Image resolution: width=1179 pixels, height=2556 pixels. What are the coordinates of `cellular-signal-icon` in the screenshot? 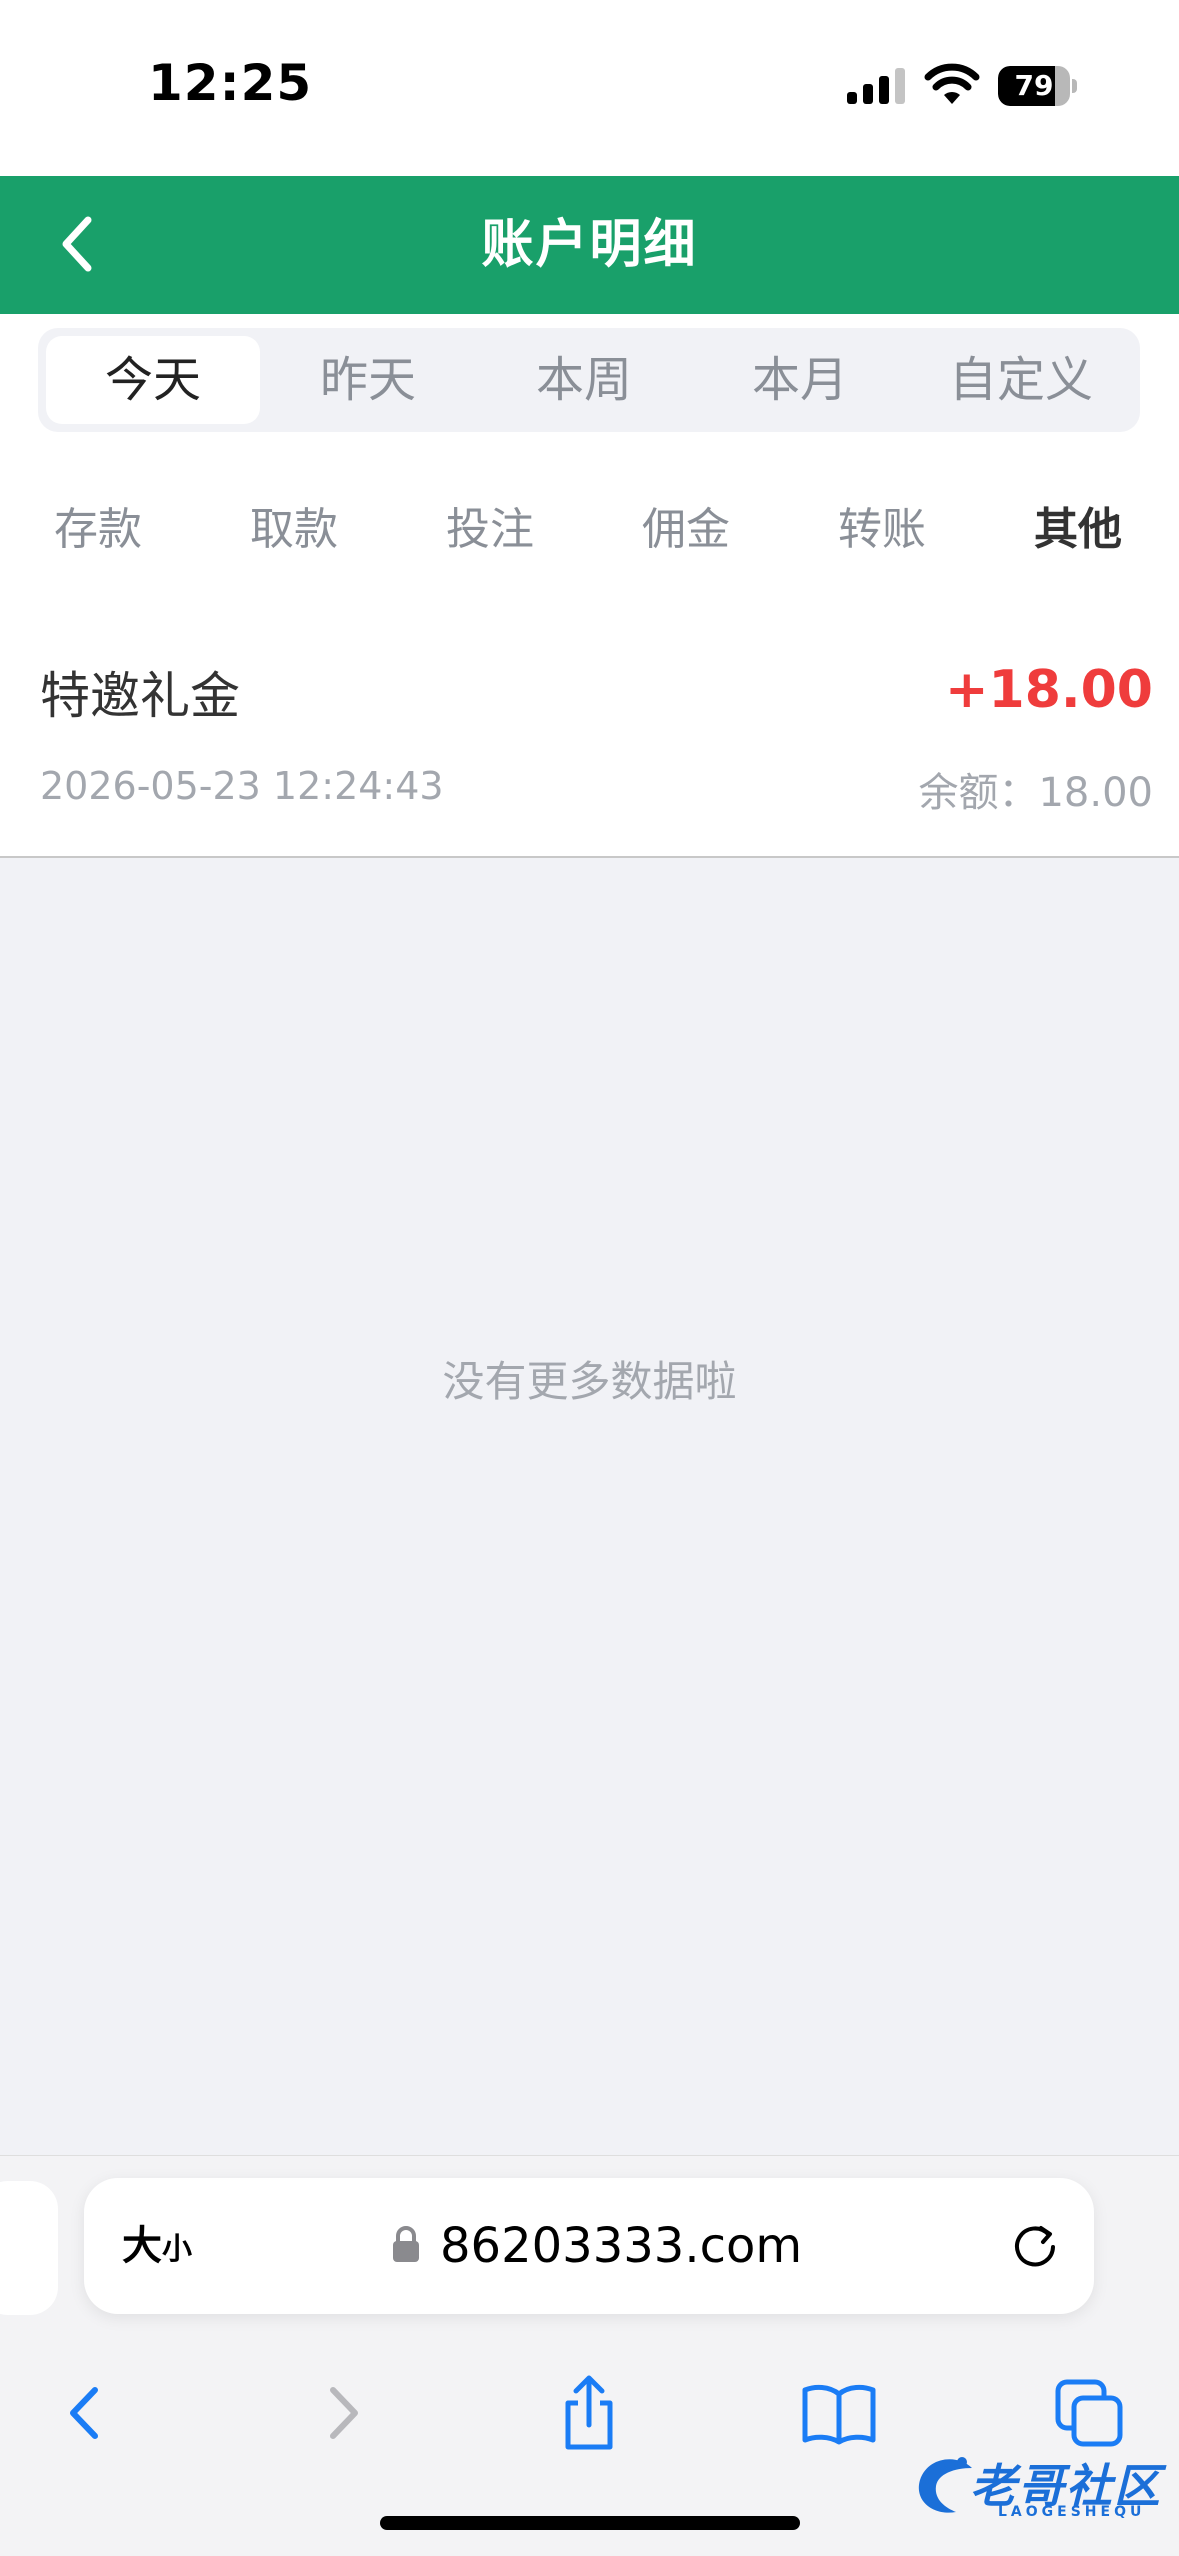 It's located at (876, 86).